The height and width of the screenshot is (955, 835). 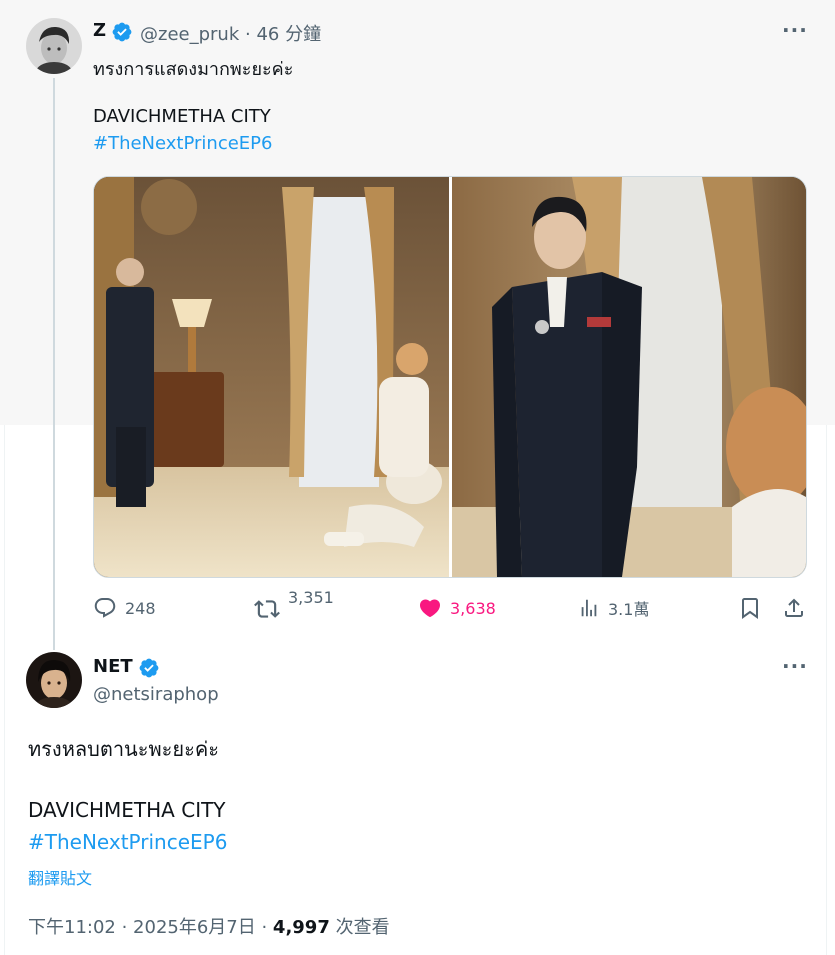 I want to click on retweet-button: 3,351, so click(x=294, y=603).